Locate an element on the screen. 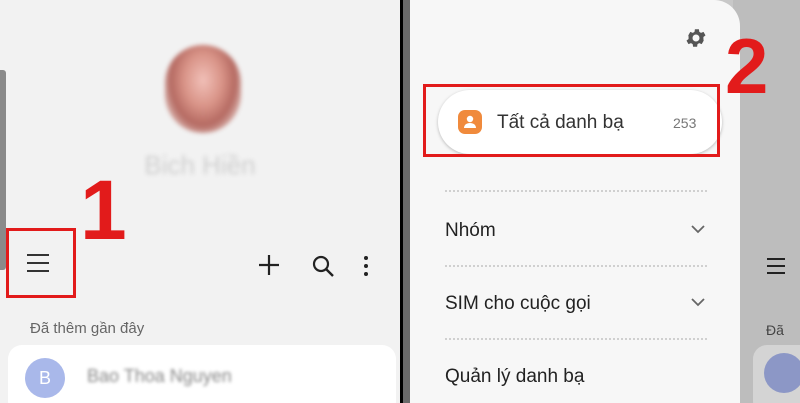 Image resolution: width=800 pixels, height=403 pixels. profile-photo is located at coordinates (203, 89).